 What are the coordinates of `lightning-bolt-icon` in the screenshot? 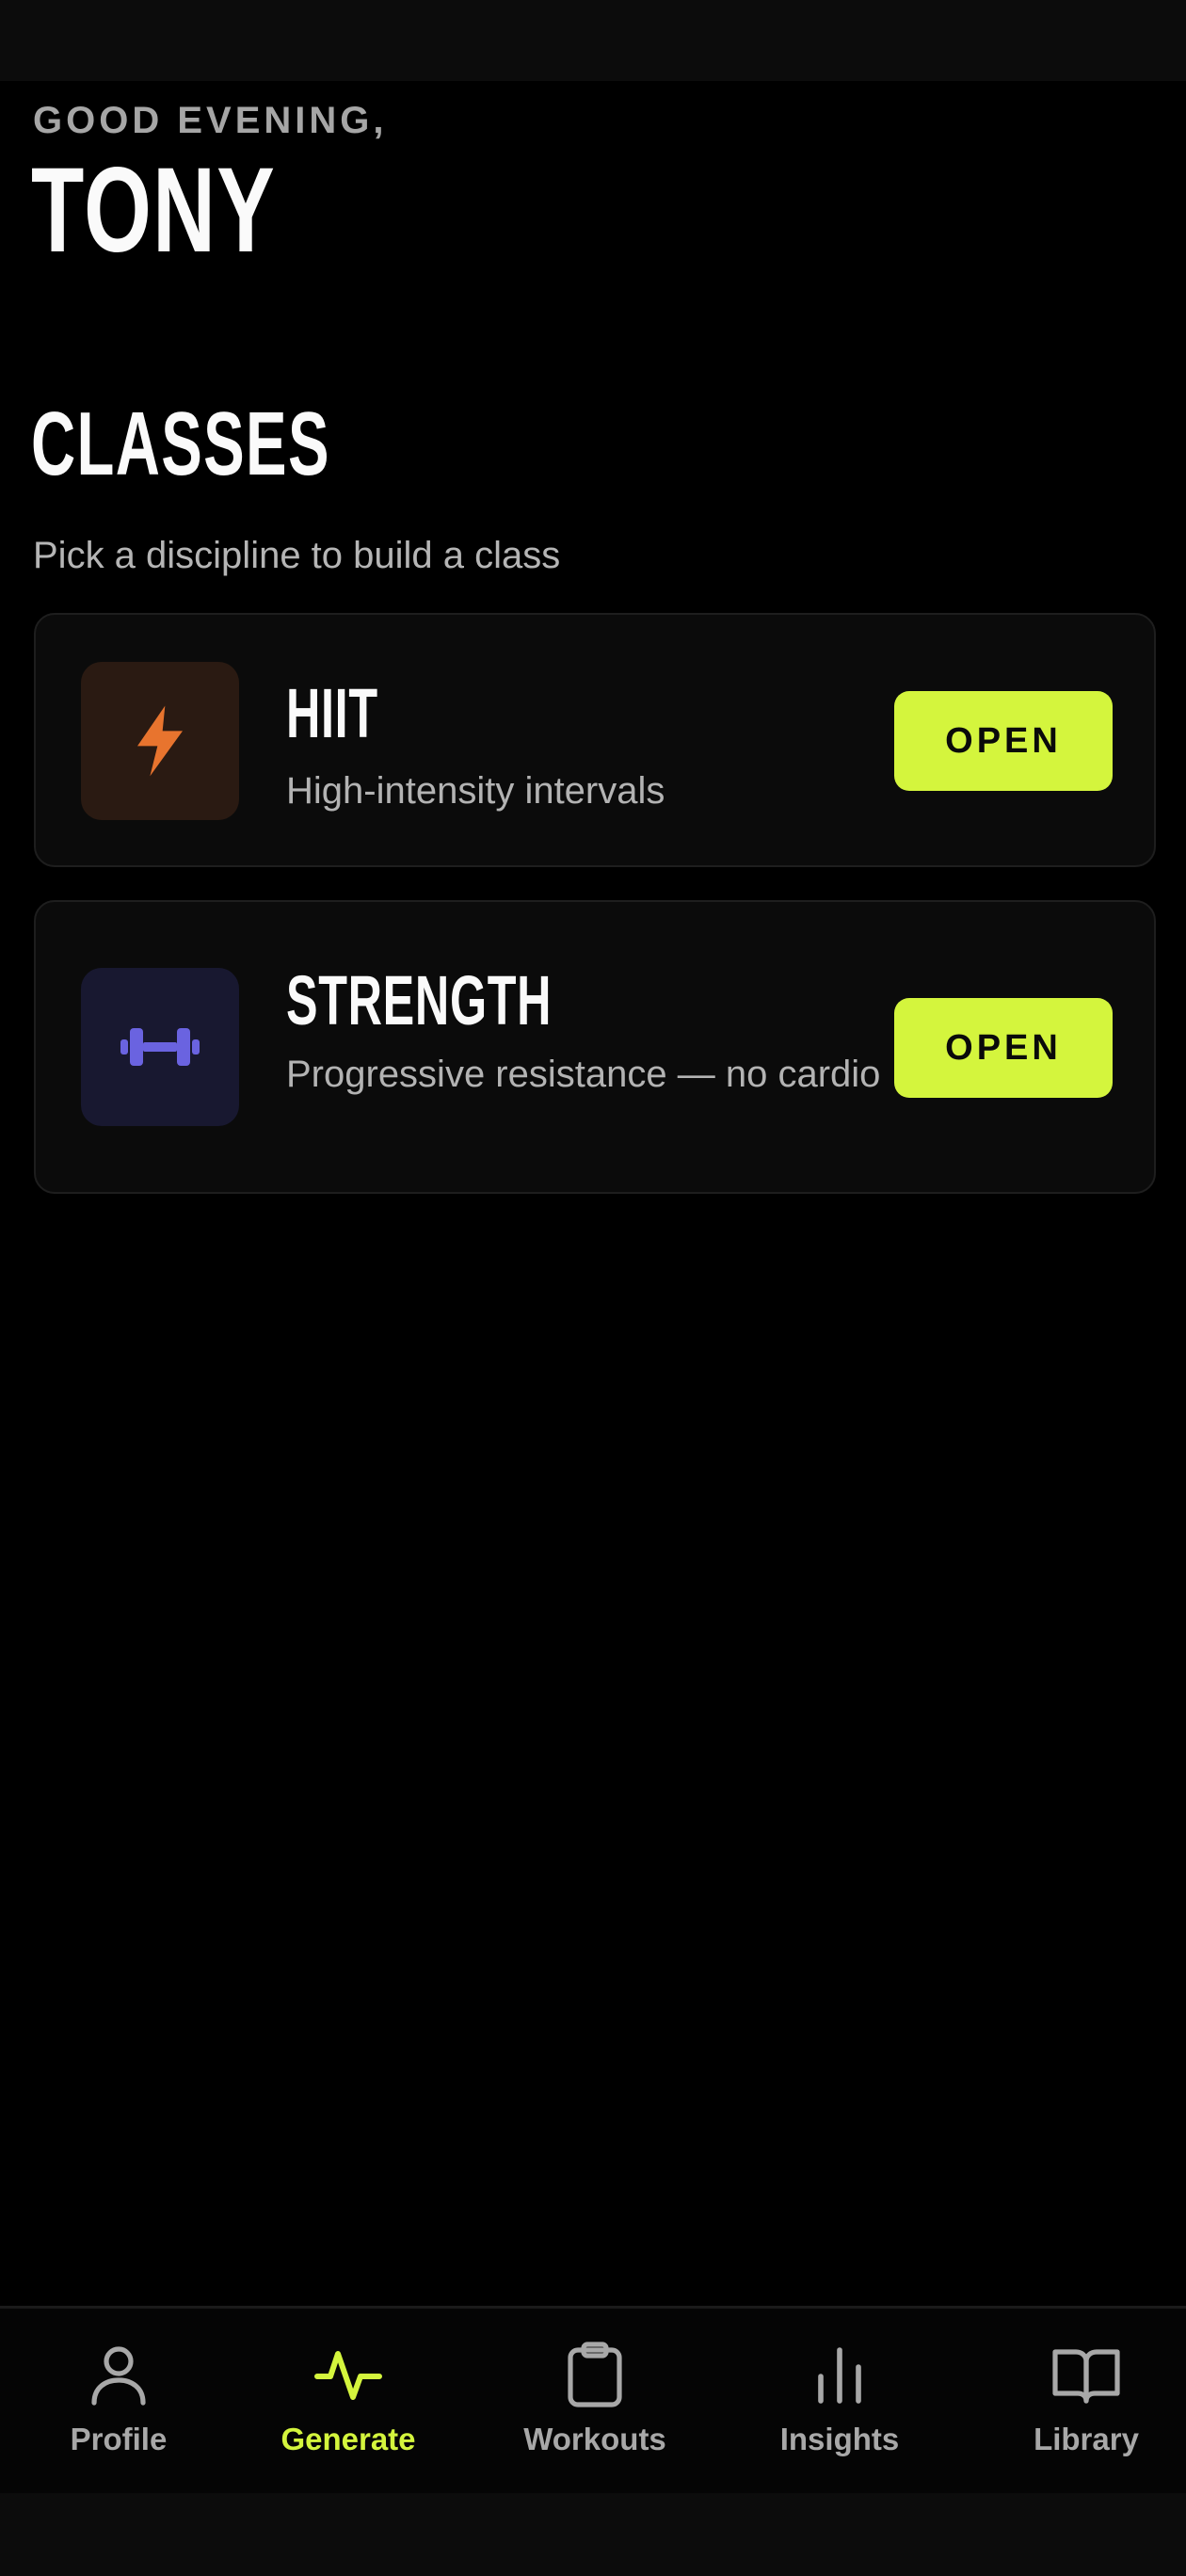 It's located at (160, 741).